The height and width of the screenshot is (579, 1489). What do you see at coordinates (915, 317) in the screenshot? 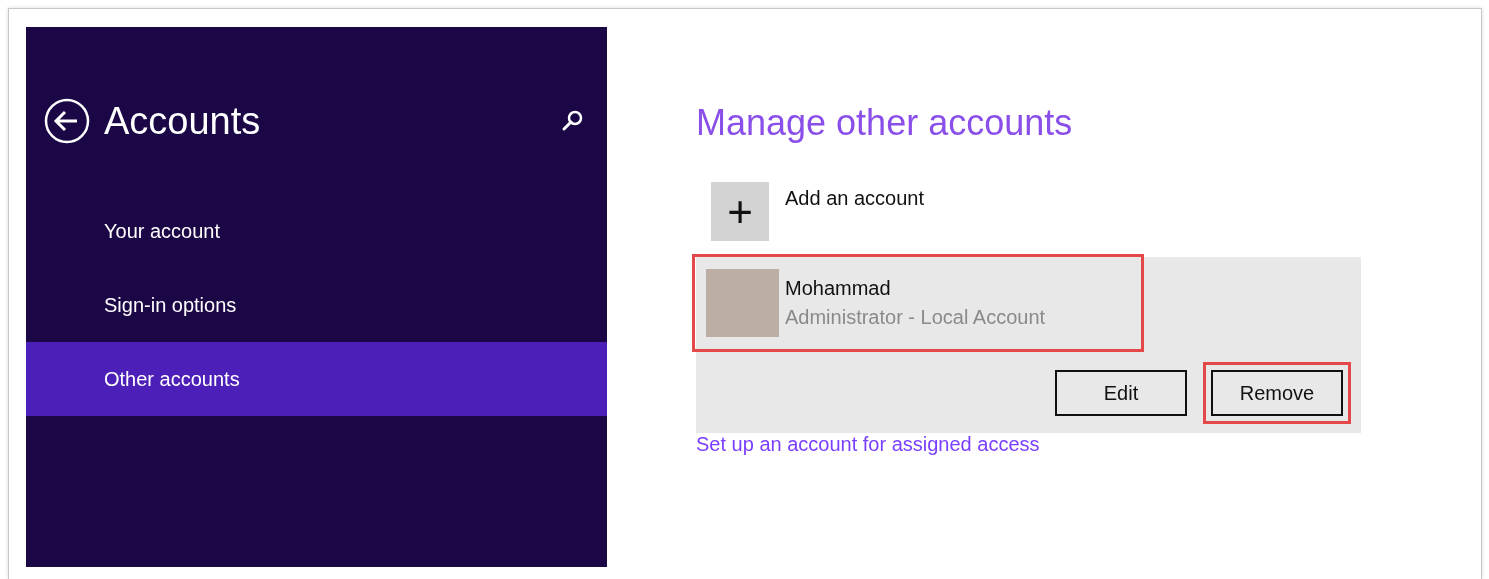
I see `account-type: Administrator - Local Account` at bounding box center [915, 317].